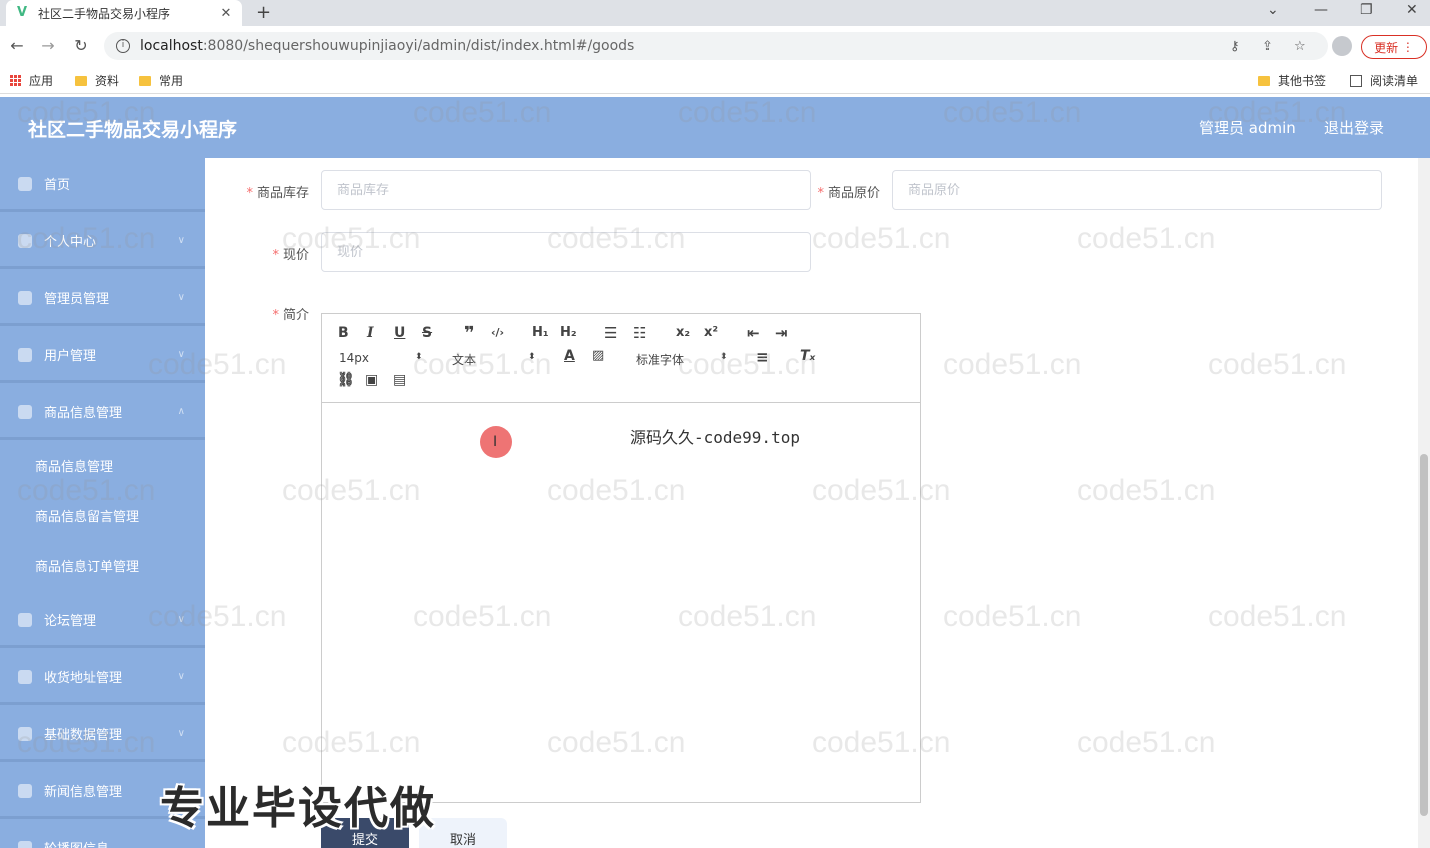  I want to click on bookmark-folder: 常用, so click(161, 80).